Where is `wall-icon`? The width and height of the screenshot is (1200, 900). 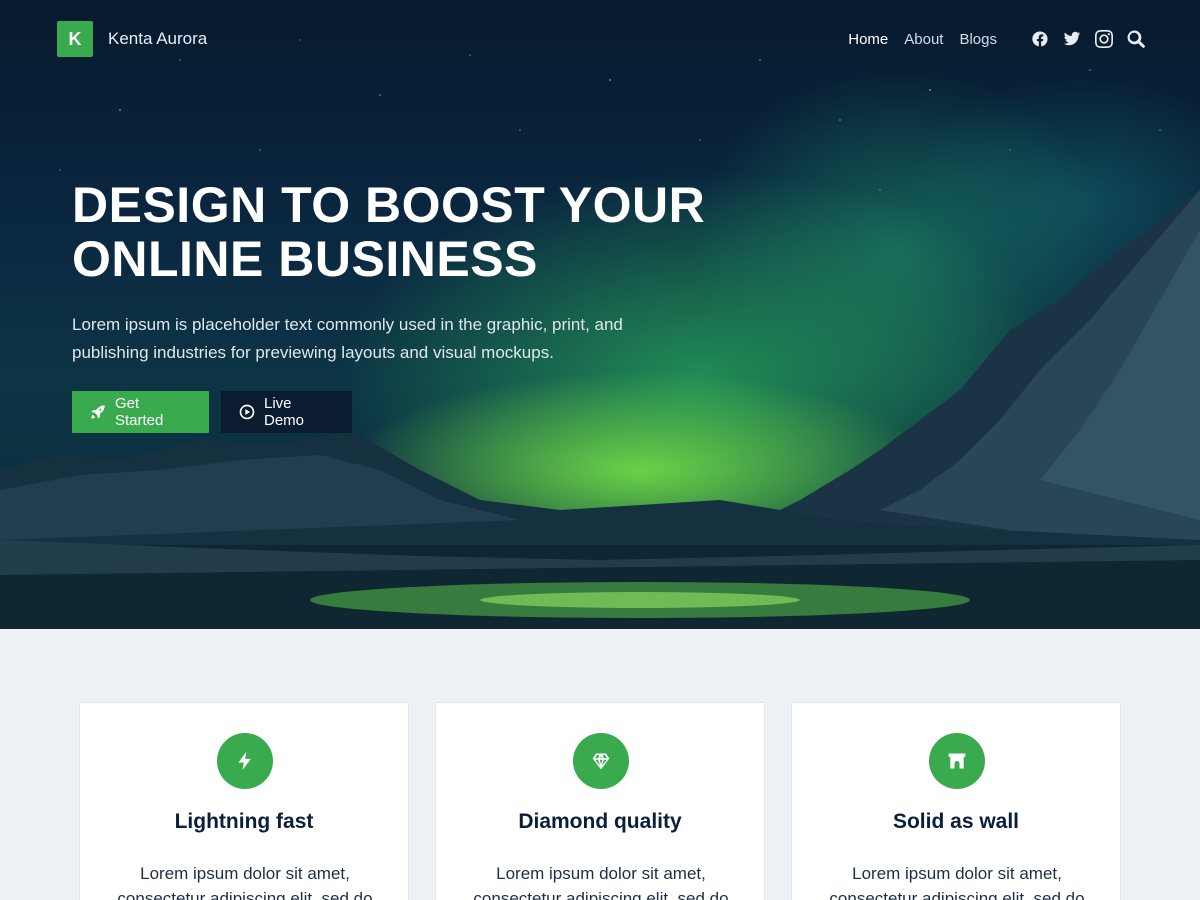 wall-icon is located at coordinates (957, 761).